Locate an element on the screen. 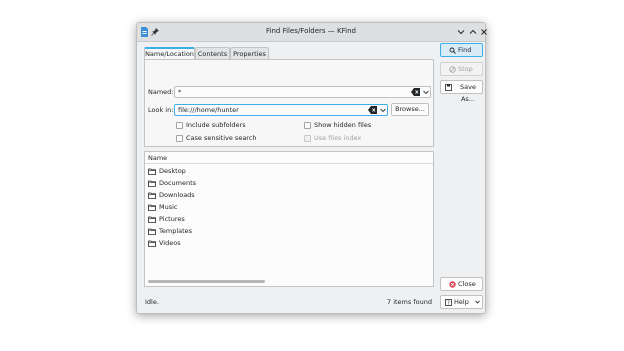 The image size is (624, 351). minimize-button is located at coordinates (461, 32).